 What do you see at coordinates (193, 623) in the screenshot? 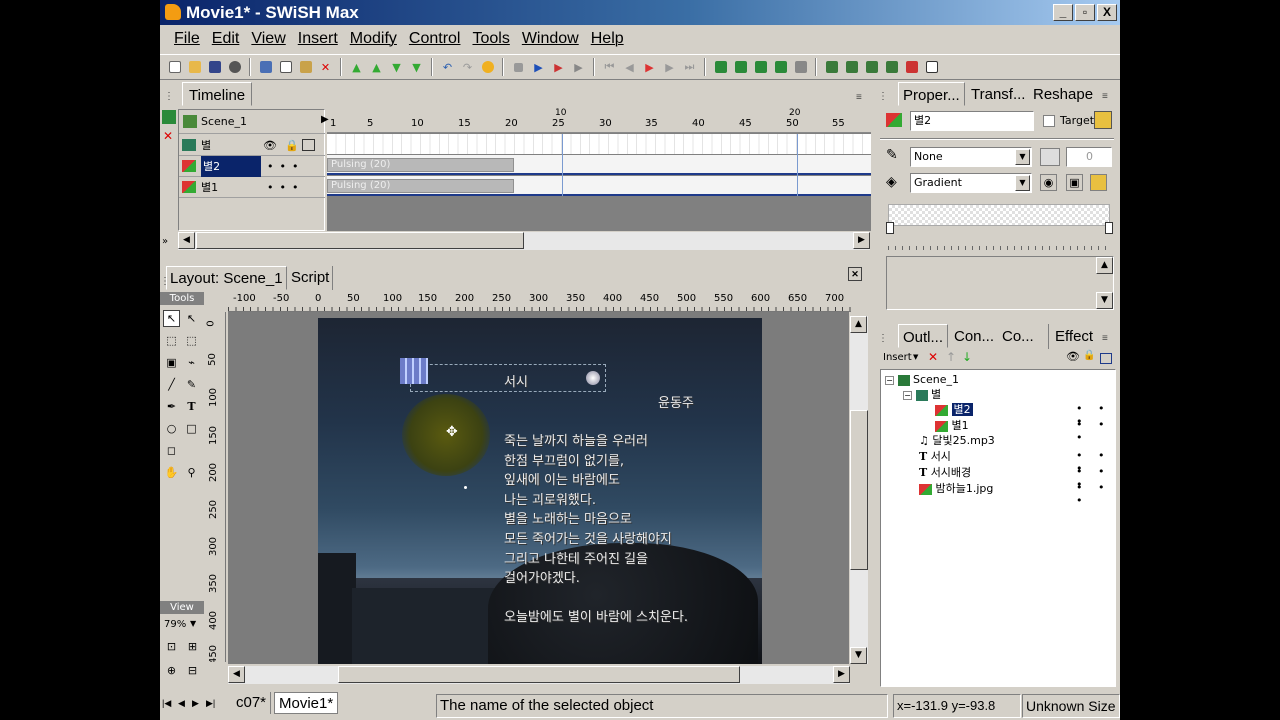
I see `zoom-dropdown-icon: ▼` at bounding box center [193, 623].